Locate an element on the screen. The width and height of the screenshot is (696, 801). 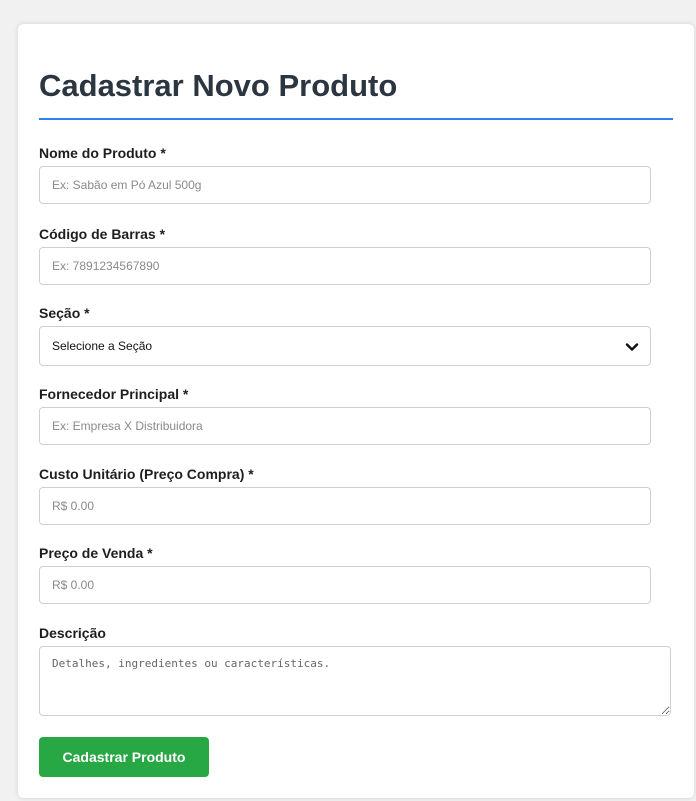
label-codigo: Código de Barras * is located at coordinates (102, 234).